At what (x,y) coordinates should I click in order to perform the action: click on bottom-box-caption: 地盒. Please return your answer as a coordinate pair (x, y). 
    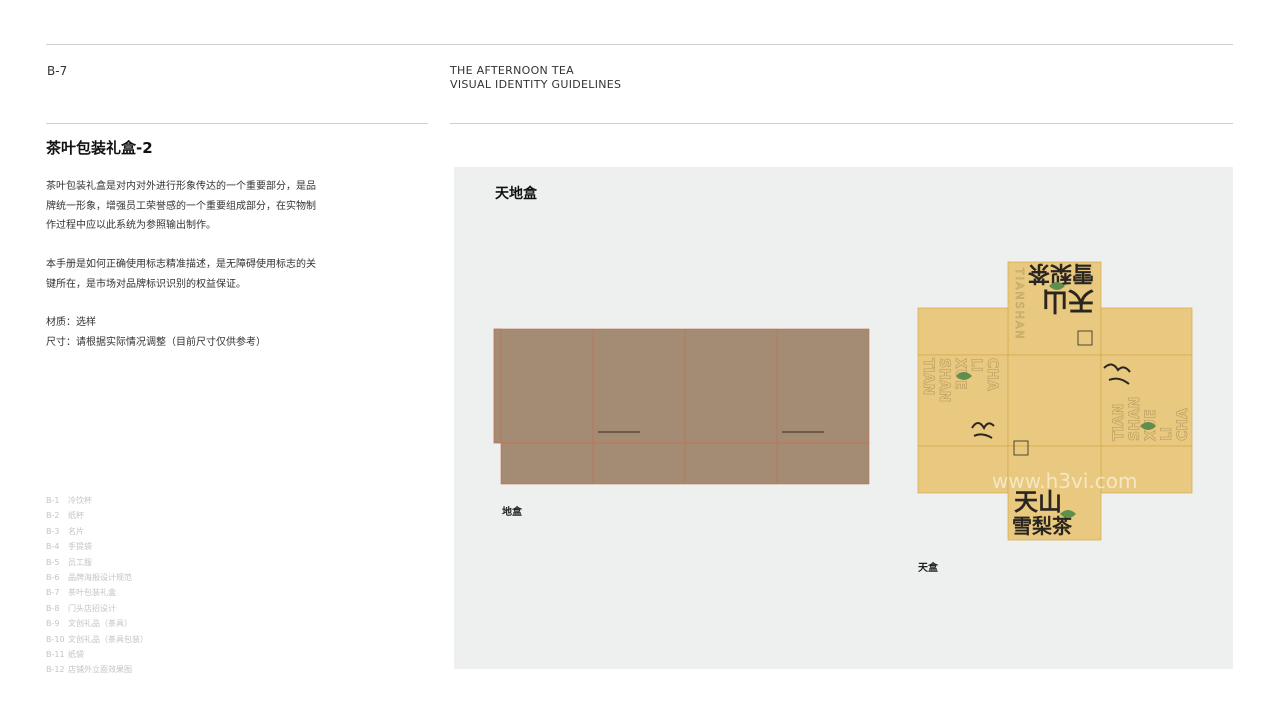
    Looking at the image, I should click on (512, 512).